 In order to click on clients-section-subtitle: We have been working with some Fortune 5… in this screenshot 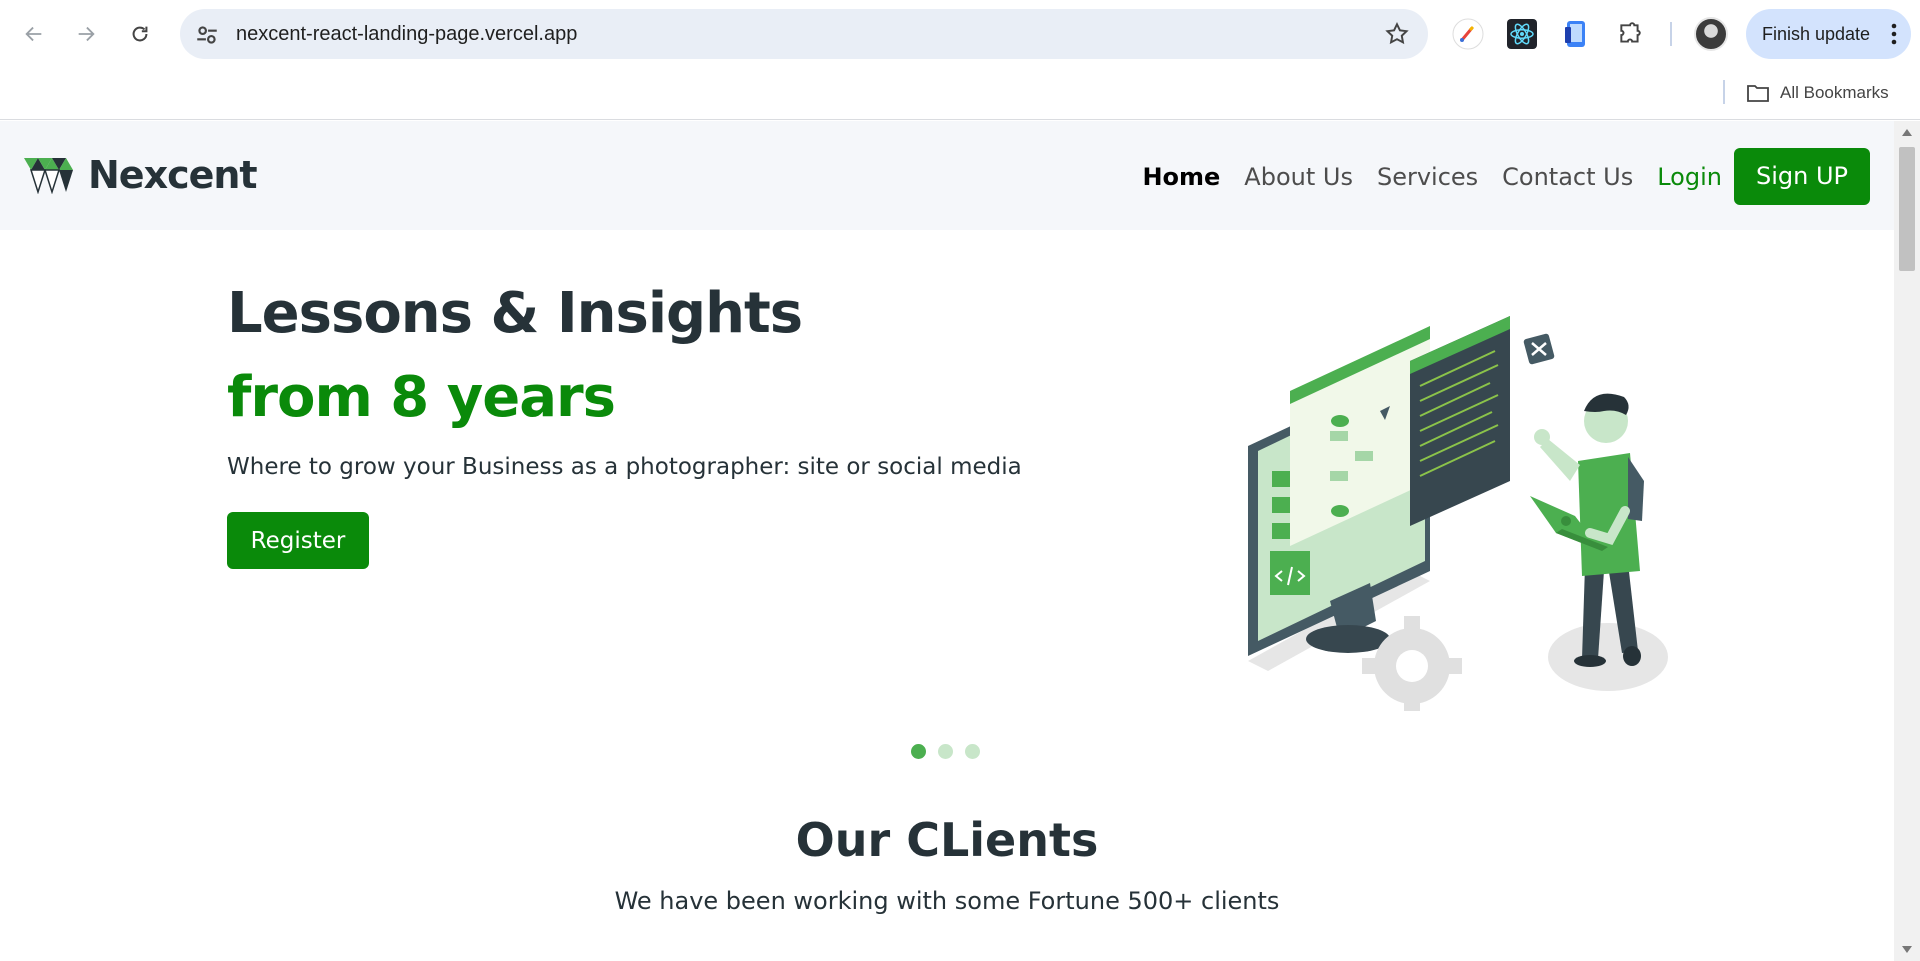, I will do `click(947, 901)`.